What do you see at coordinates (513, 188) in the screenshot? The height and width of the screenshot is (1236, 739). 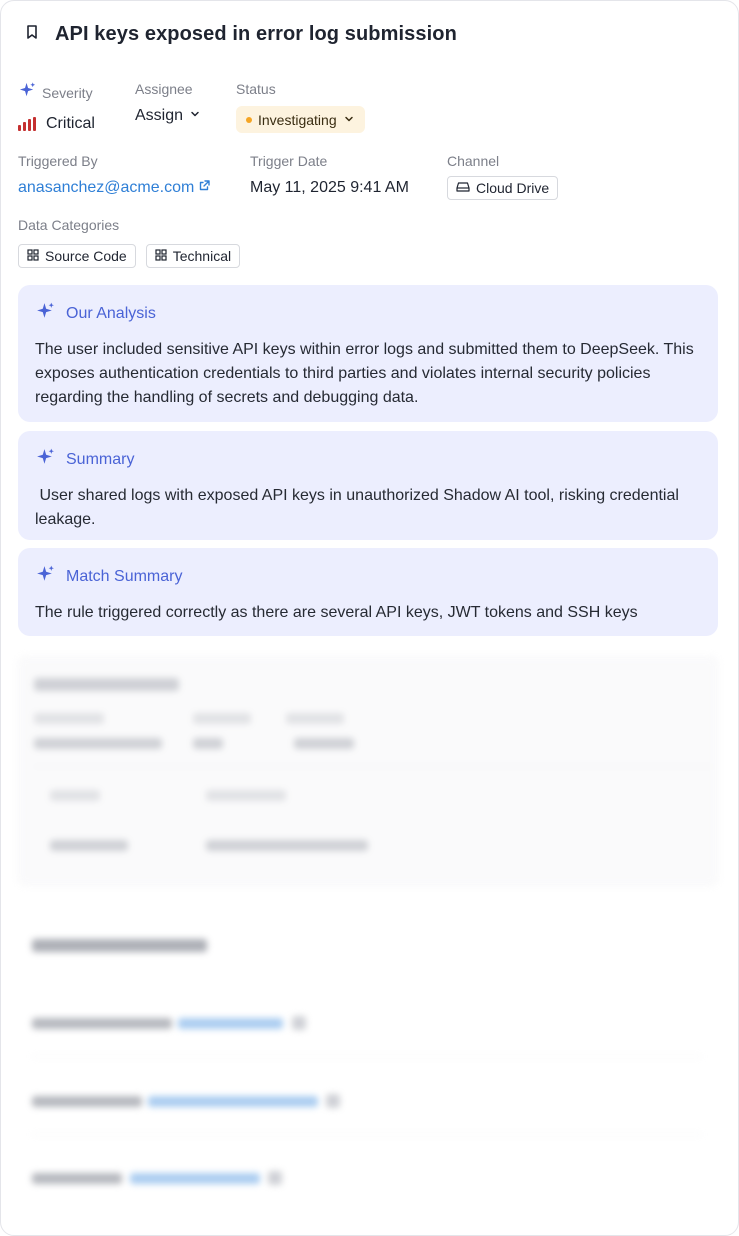 I see `channel-value: Cloud Drive` at bounding box center [513, 188].